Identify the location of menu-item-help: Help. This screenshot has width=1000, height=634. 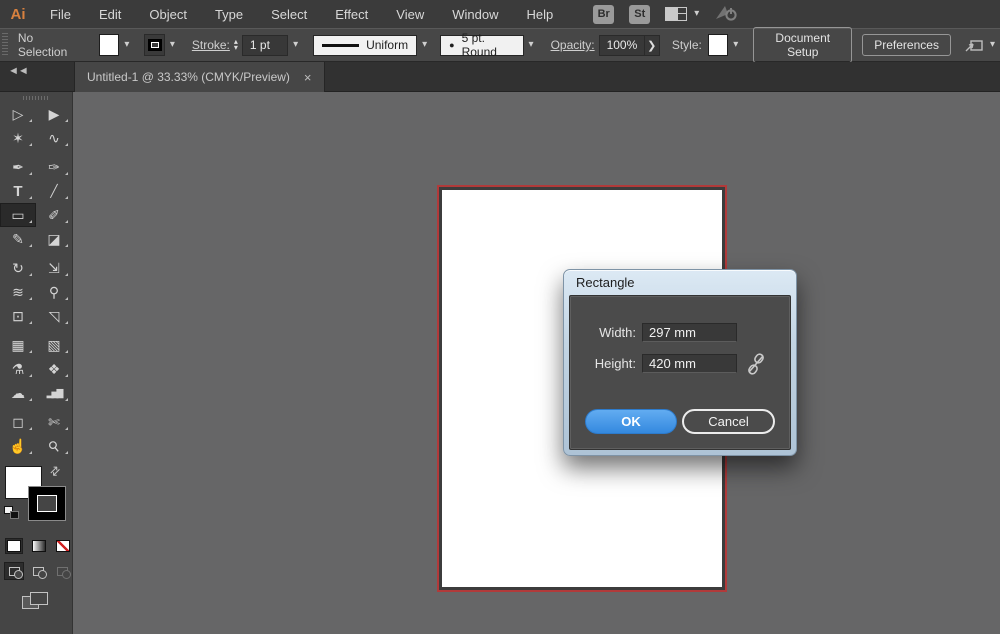
(539, 14).